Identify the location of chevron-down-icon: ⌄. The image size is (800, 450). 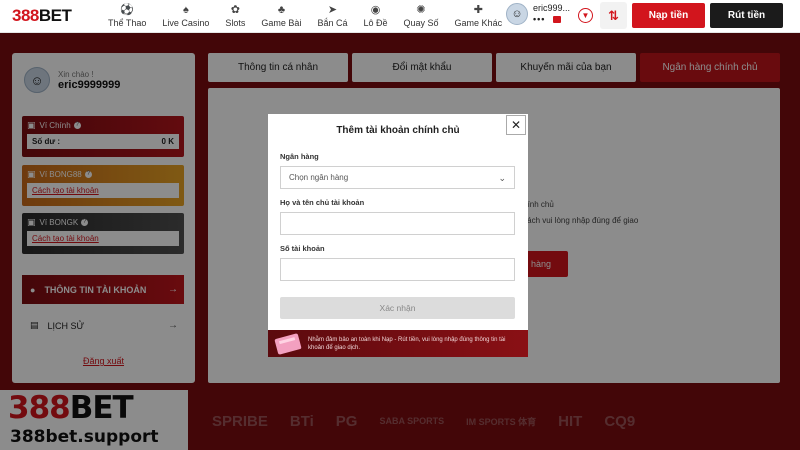
(502, 178).